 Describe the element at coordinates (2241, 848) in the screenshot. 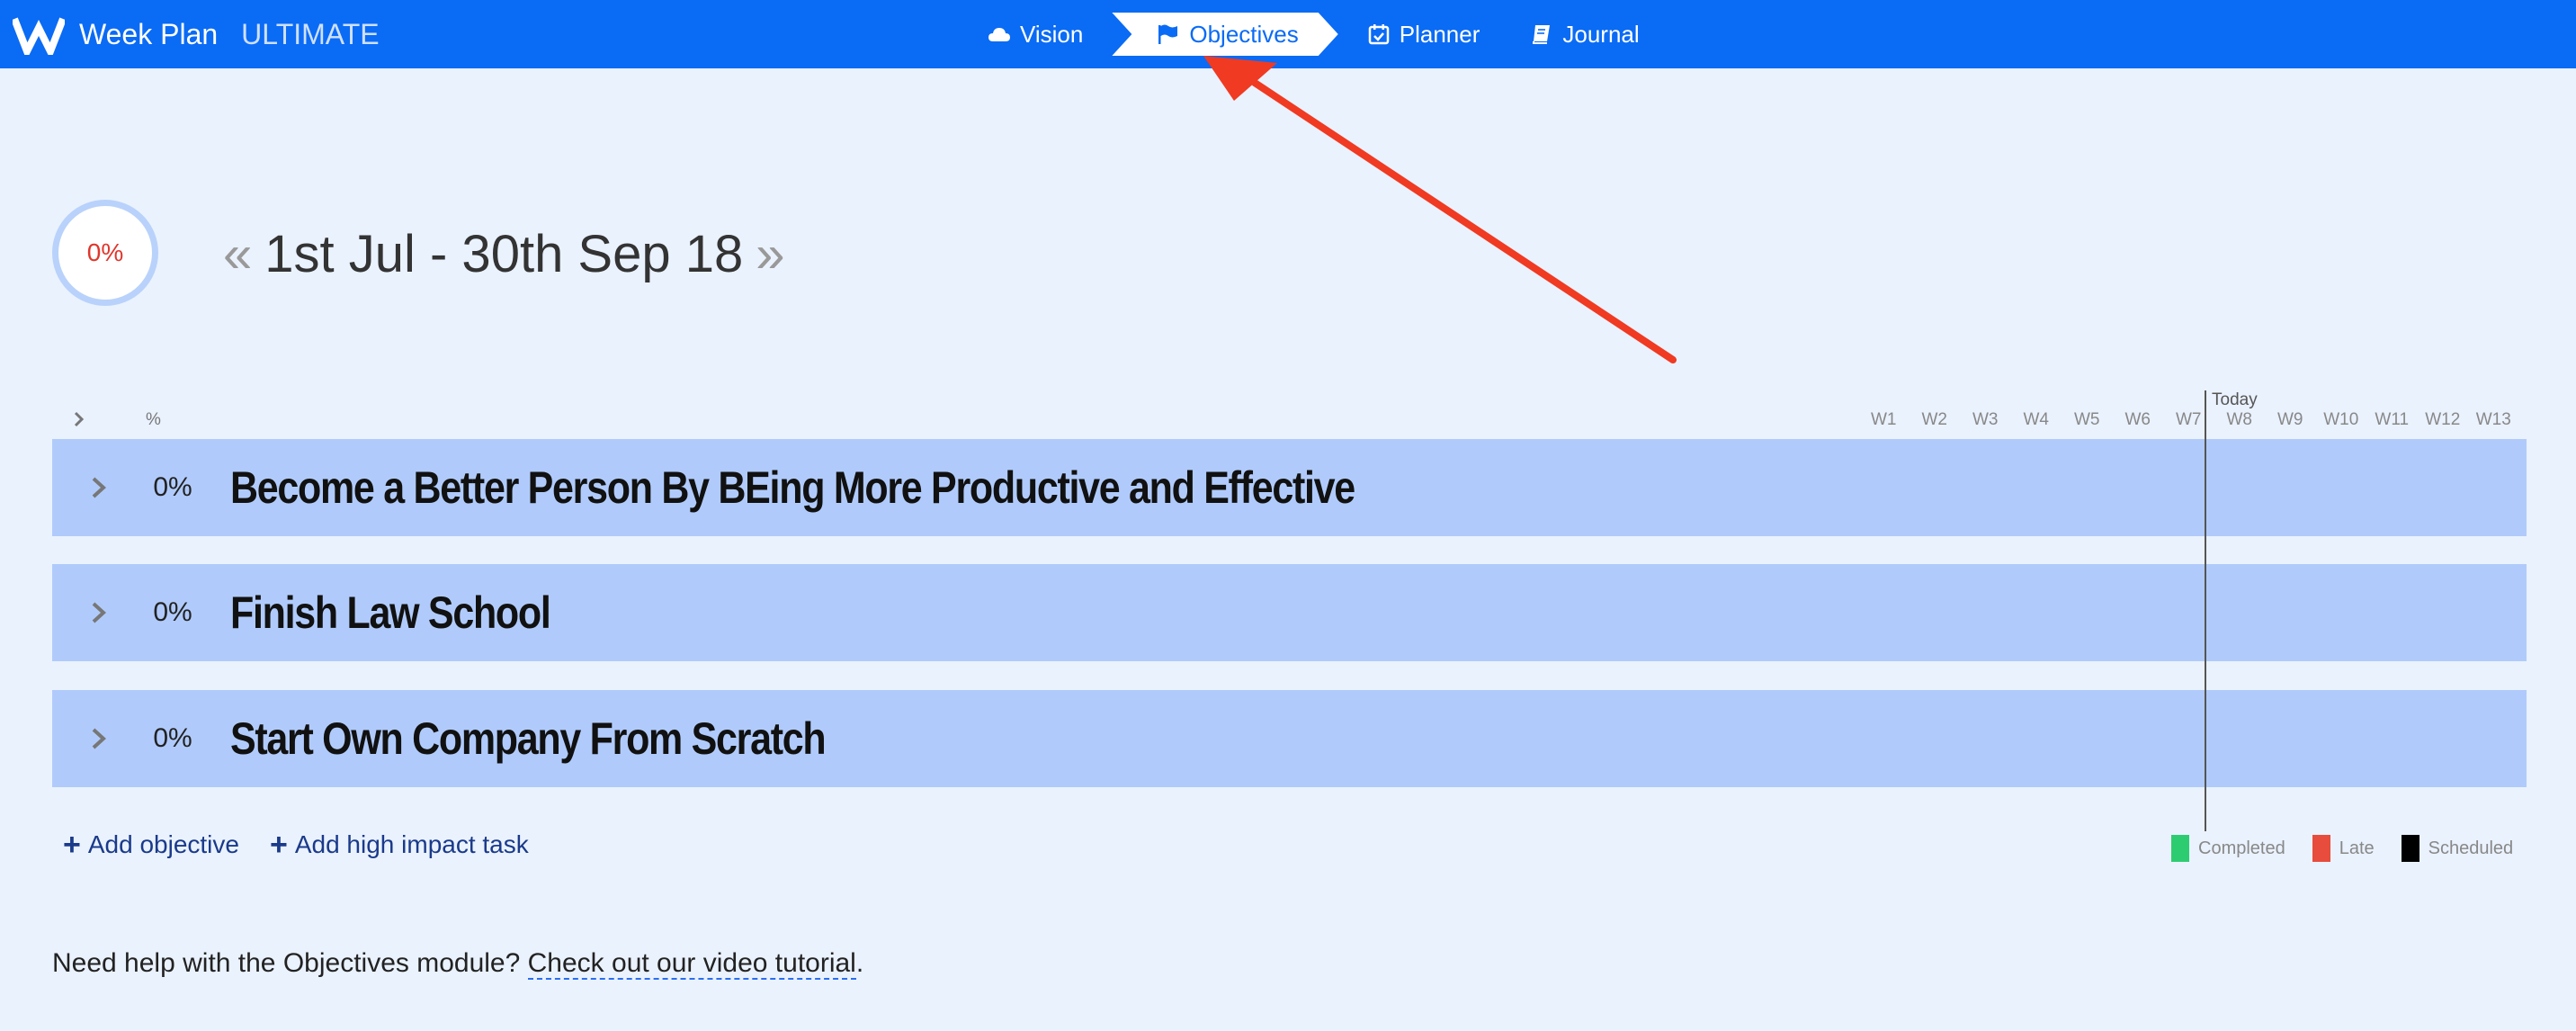

I see `legend-label: Completed` at that location.